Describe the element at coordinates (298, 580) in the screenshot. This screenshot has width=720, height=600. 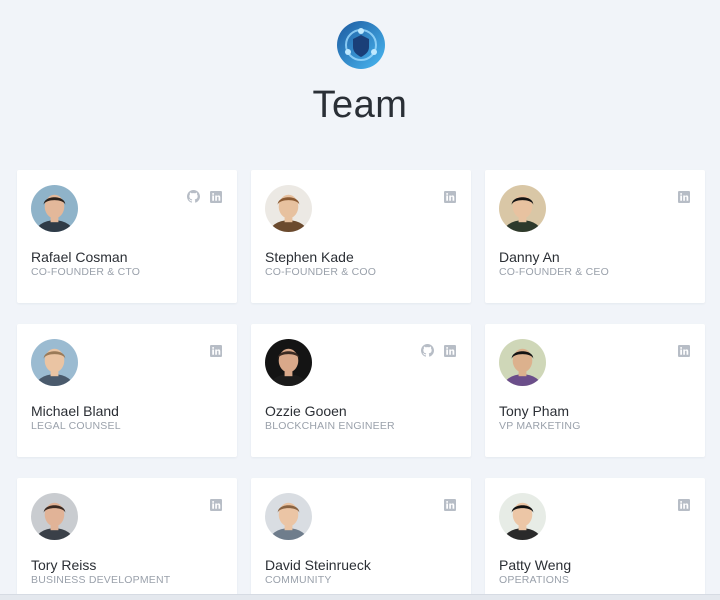
I see `member-role: COMMUNITY` at that location.